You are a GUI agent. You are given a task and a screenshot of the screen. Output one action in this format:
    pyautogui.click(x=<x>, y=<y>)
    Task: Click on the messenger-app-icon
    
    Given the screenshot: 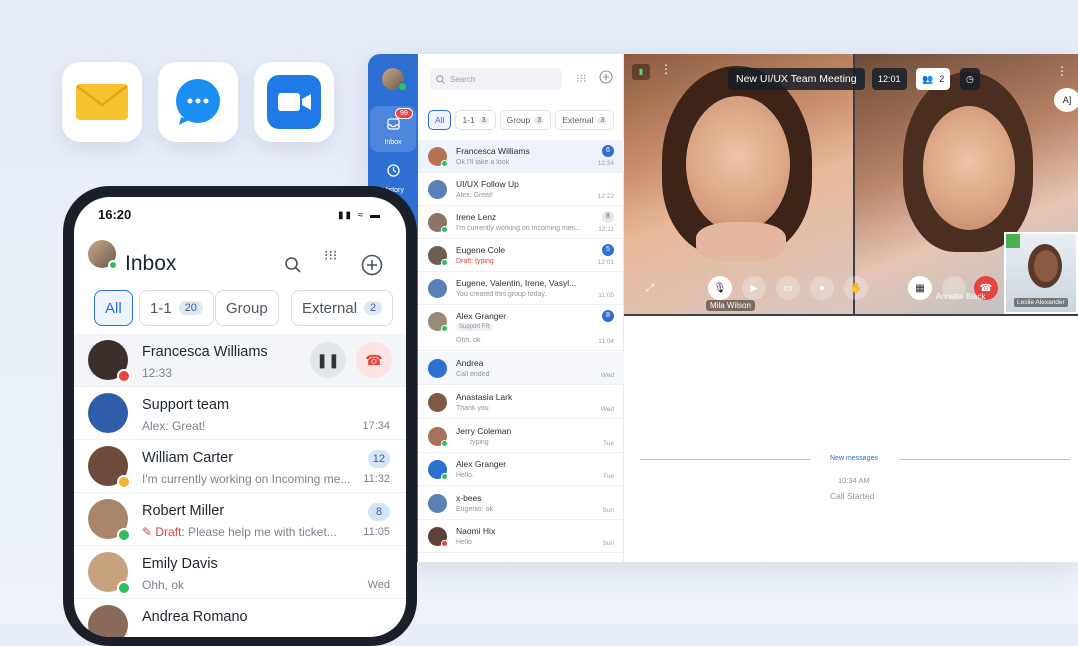 What is the action you would take?
    pyautogui.click(x=198, y=102)
    